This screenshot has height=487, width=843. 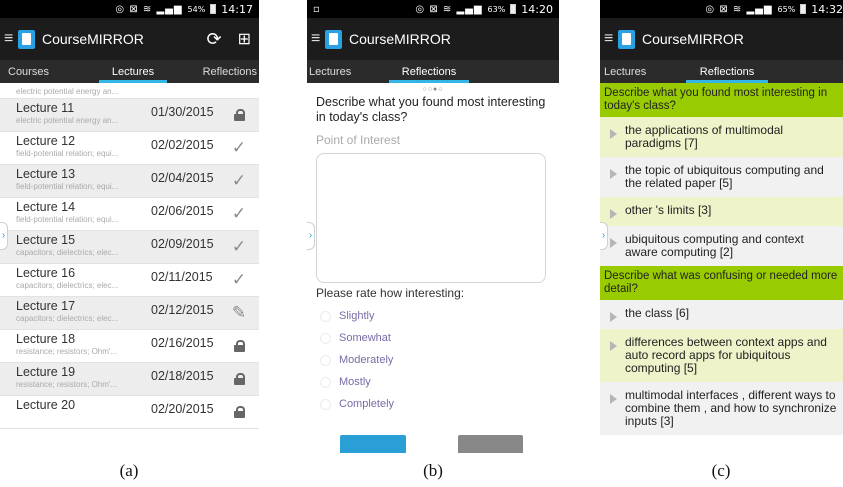 What do you see at coordinates (31, 71) in the screenshot?
I see `tab-courses: Courses` at bounding box center [31, 71].